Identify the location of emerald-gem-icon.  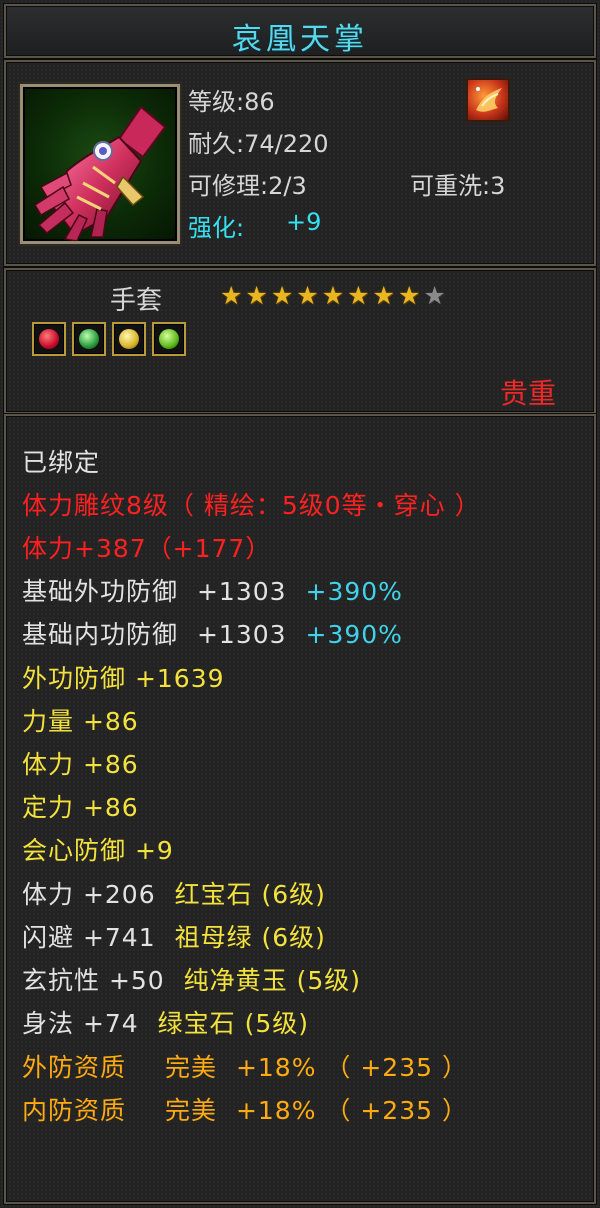
(169, 339).